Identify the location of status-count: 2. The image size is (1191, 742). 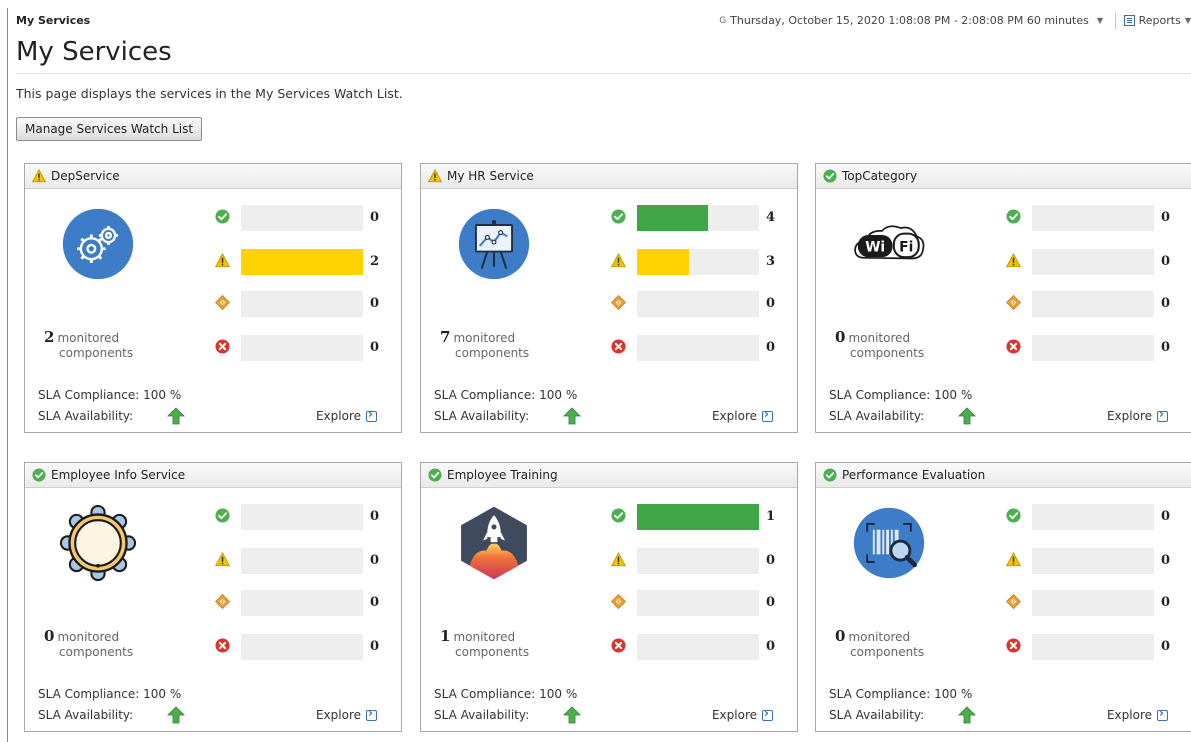
(375, 261).